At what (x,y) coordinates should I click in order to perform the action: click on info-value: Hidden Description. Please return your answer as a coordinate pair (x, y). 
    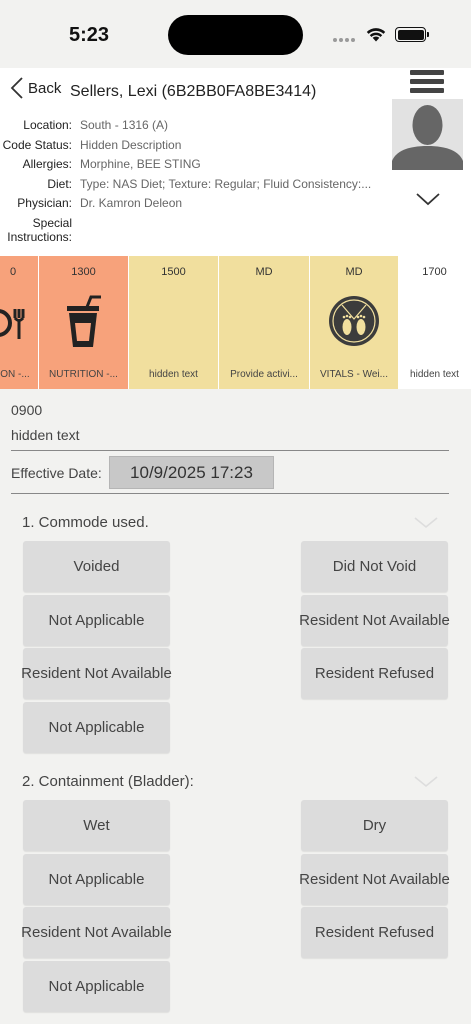
    Looking at the image, I should click on (131, 144).